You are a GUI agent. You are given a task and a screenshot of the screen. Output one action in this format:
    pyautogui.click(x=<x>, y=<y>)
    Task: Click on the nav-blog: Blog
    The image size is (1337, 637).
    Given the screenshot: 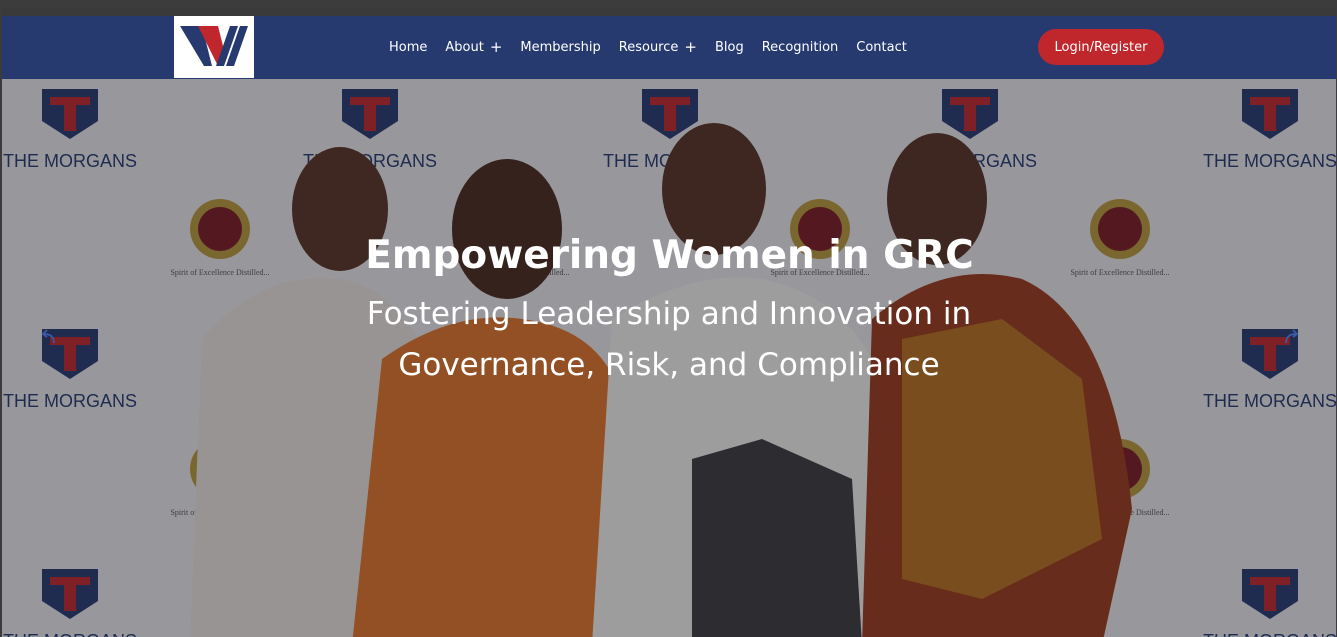 What is the action you would take?
    pyautogui.click(x=729, y=47)
    